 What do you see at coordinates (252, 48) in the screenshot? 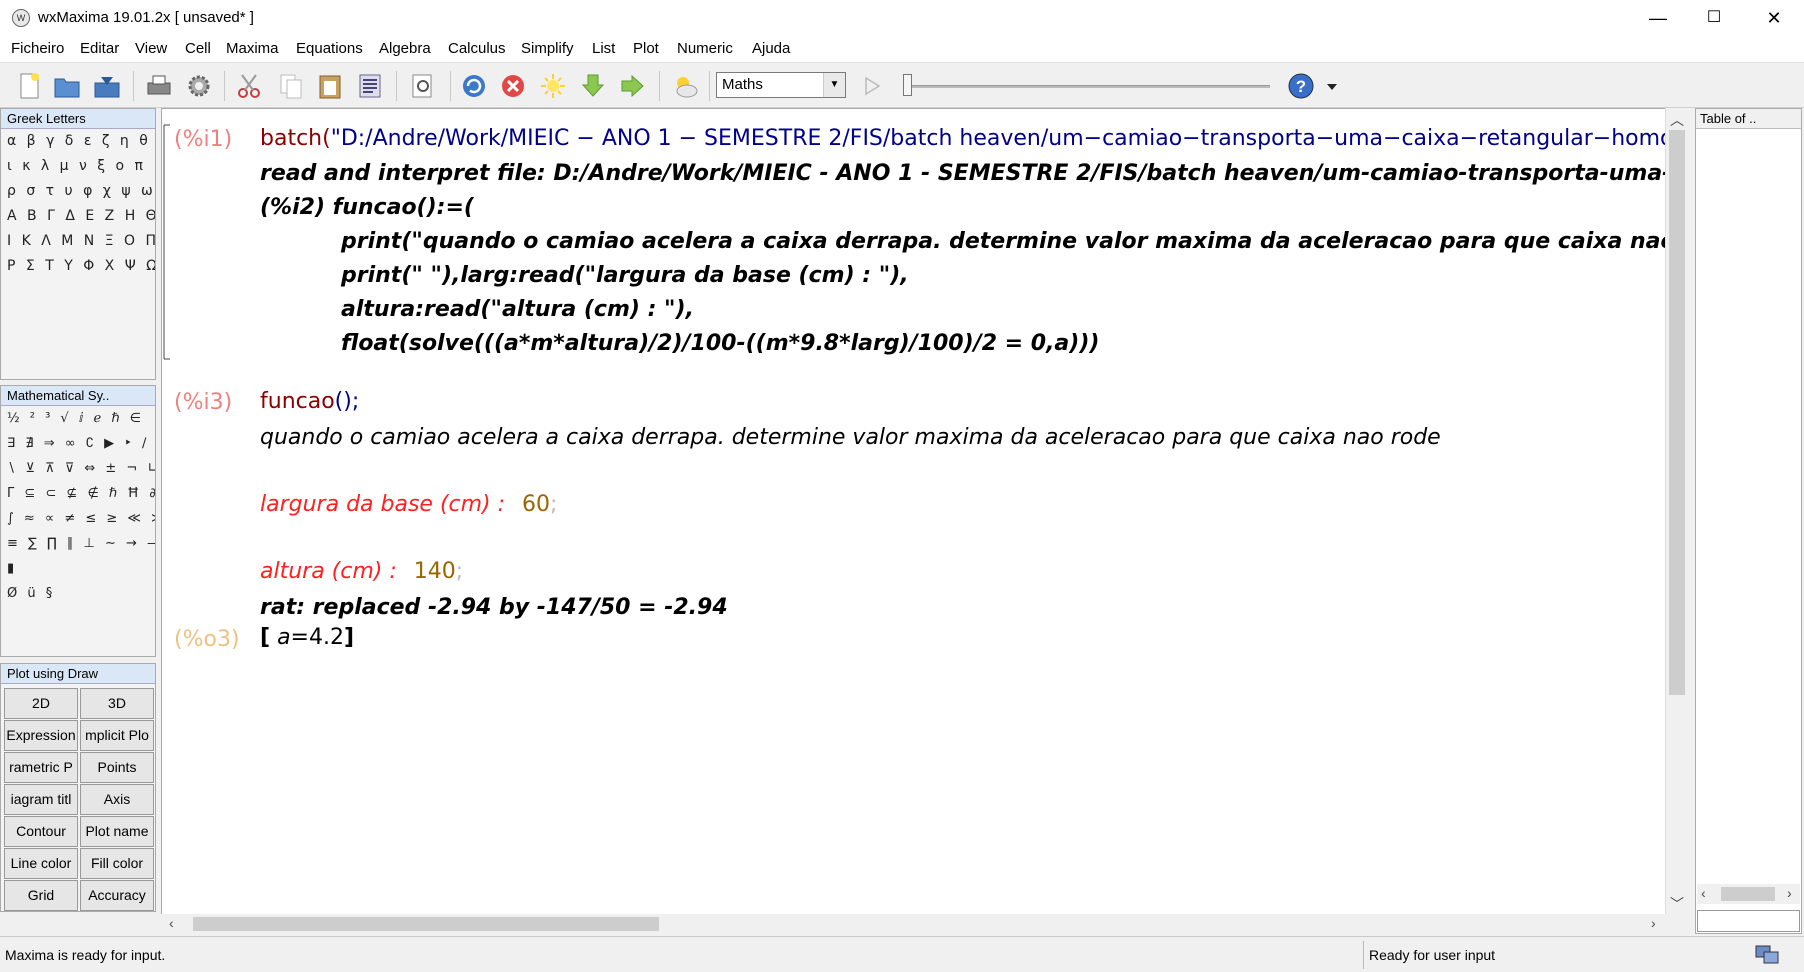
I see `menu-maxima: Maxima` at bounding box center [252, 48].